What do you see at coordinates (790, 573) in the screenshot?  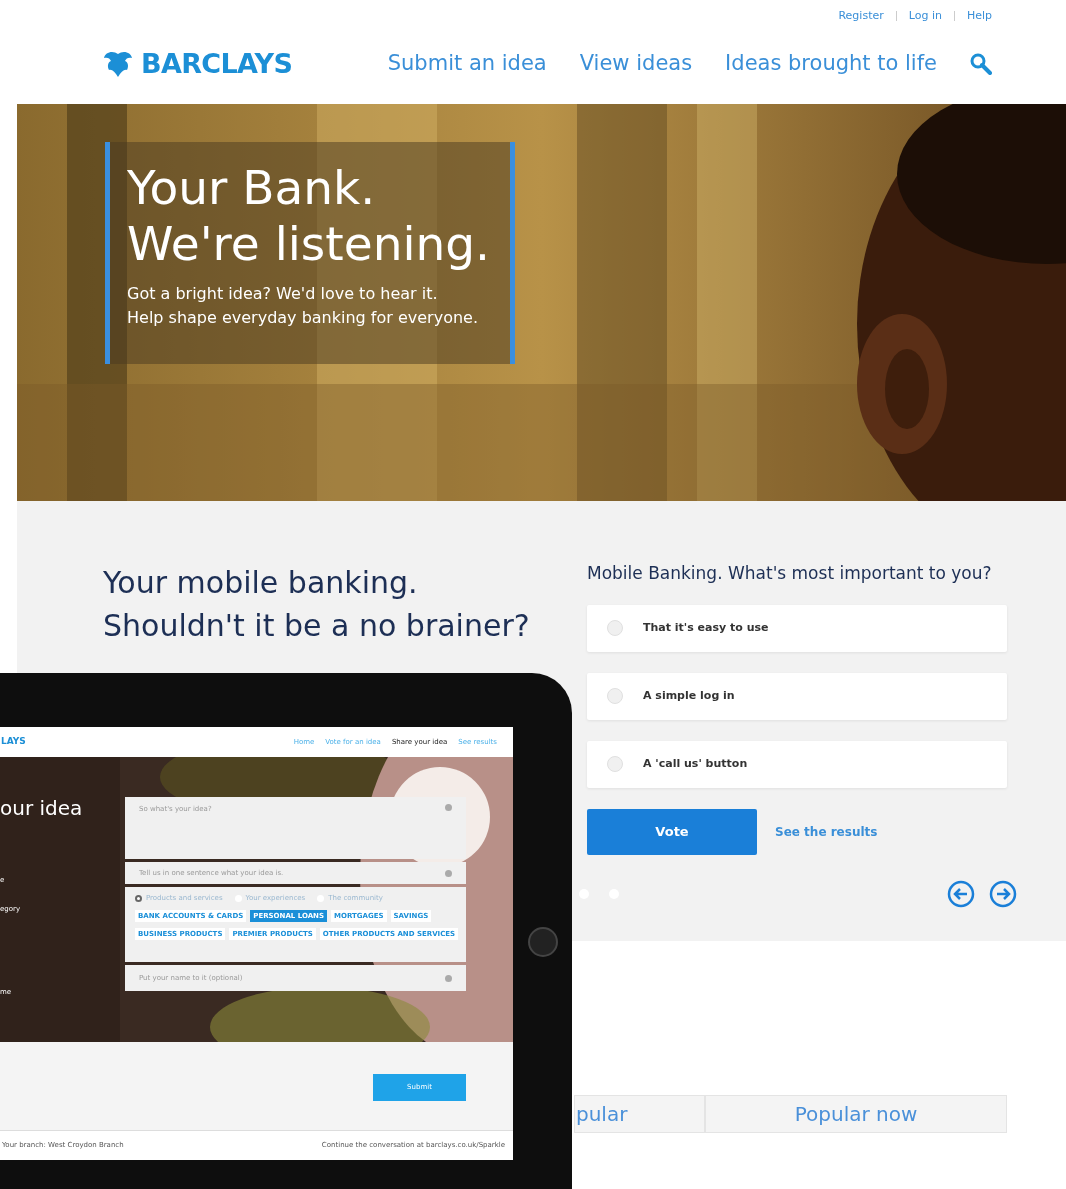 I see `poll-question: Mobile Banking. What's most important to you?` at bounding box center [790, 573].